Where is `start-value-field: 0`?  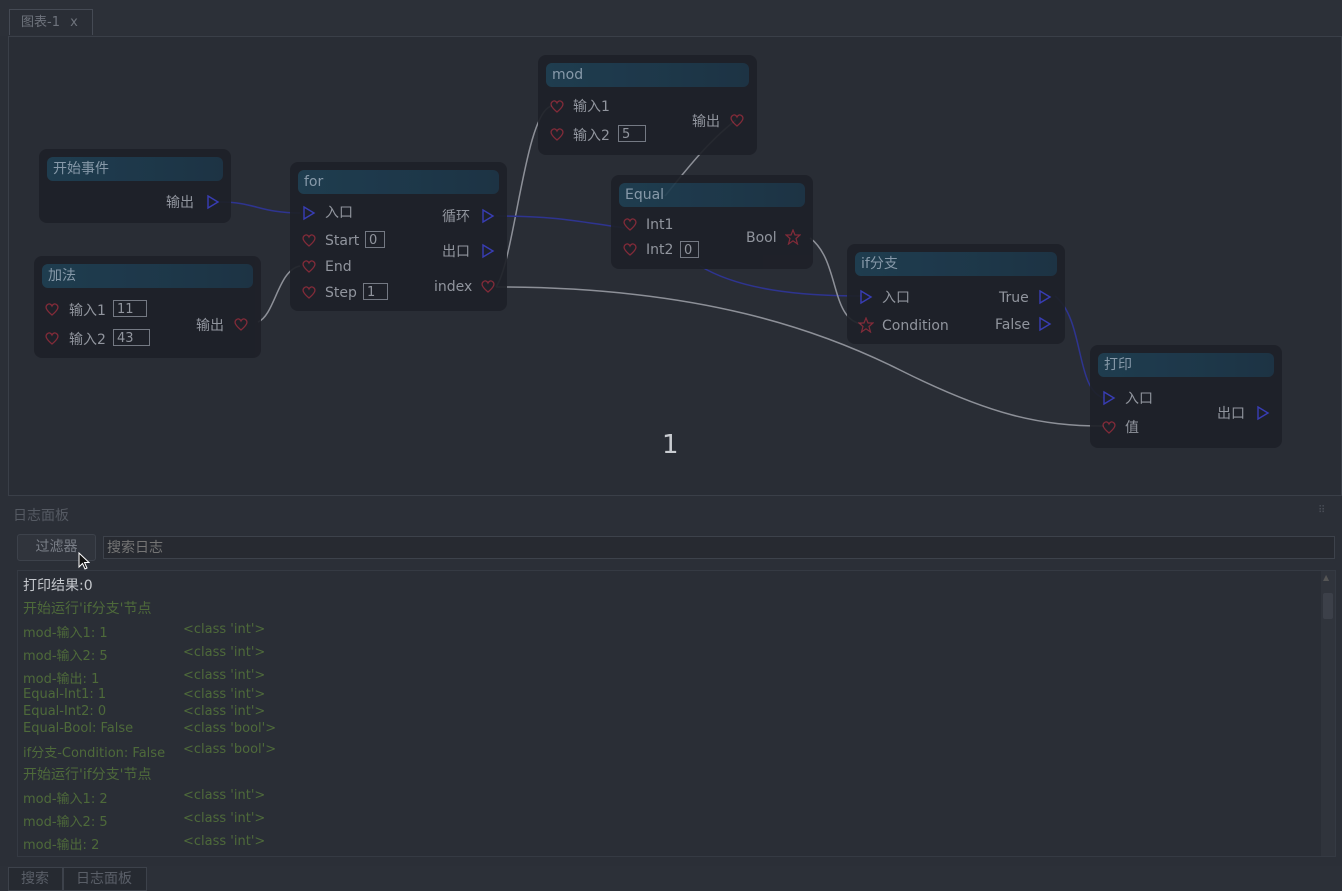
start-value-field: 0 is located at coordinates (375, 239).